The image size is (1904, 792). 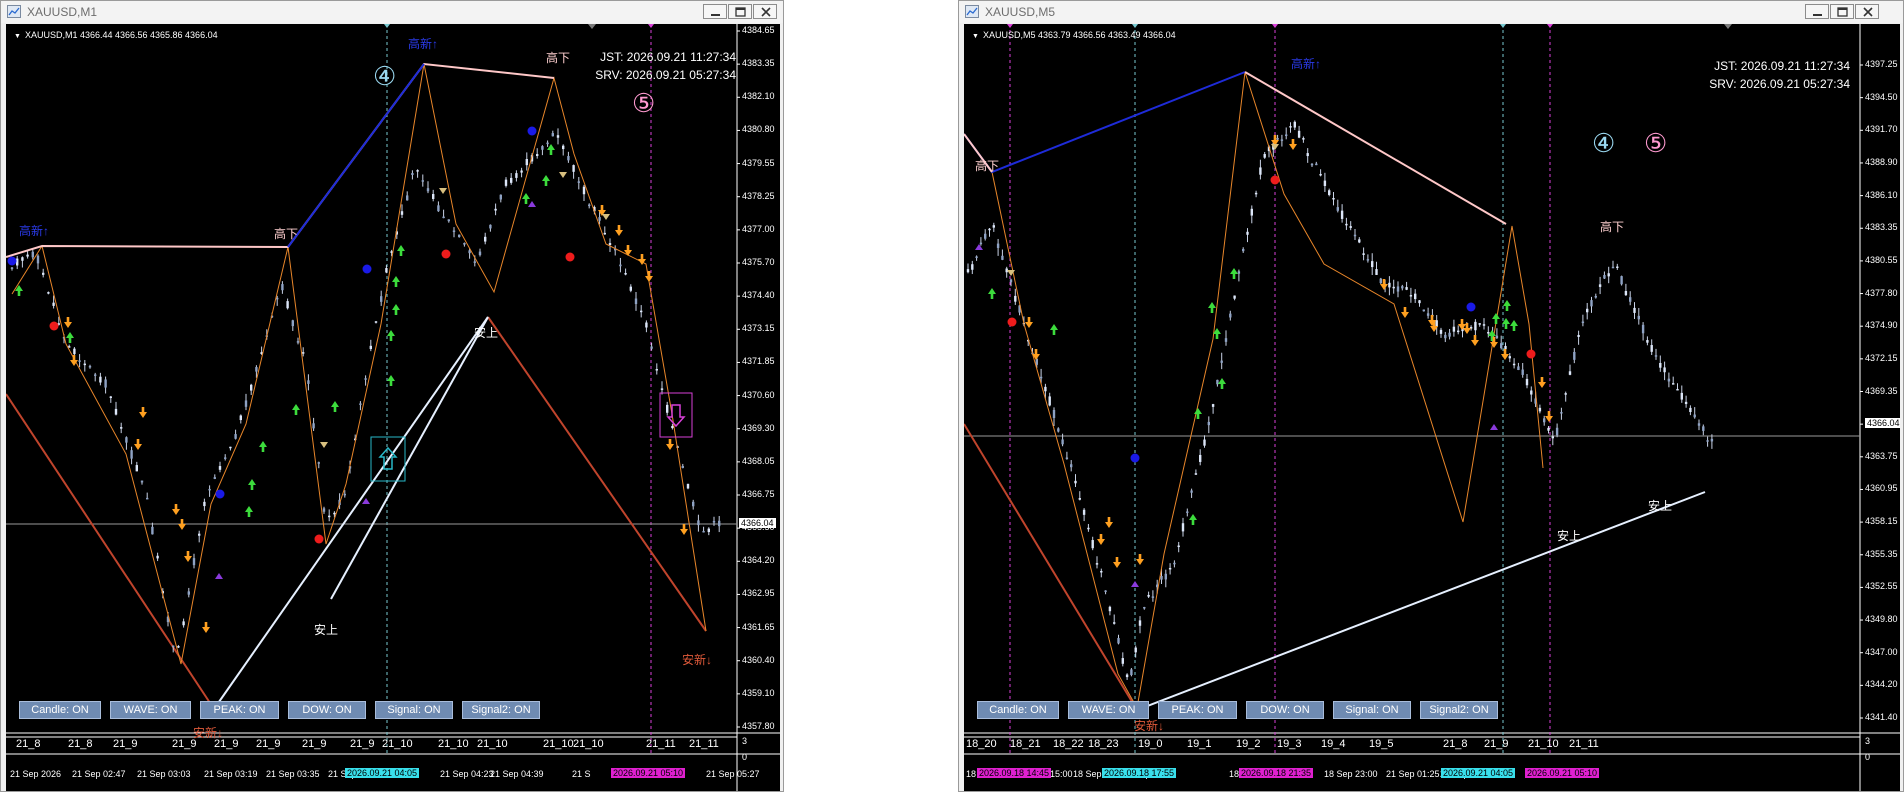 I want to click on price-tick-label: 4380.80, so click(x=758, y=129).